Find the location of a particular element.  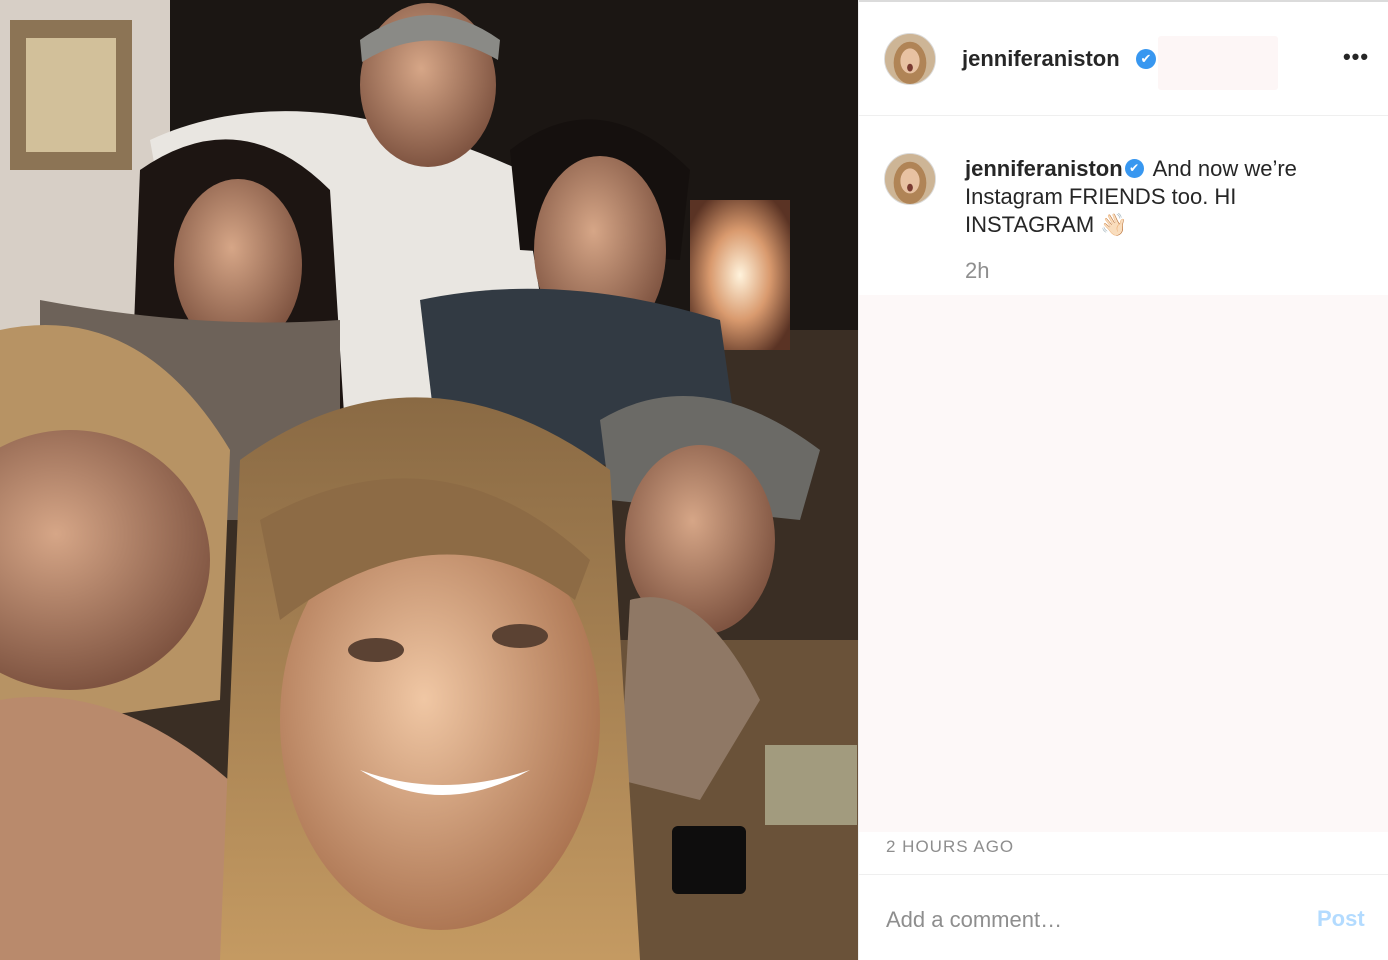

caption-avatar is located at coordinates (910, 179).